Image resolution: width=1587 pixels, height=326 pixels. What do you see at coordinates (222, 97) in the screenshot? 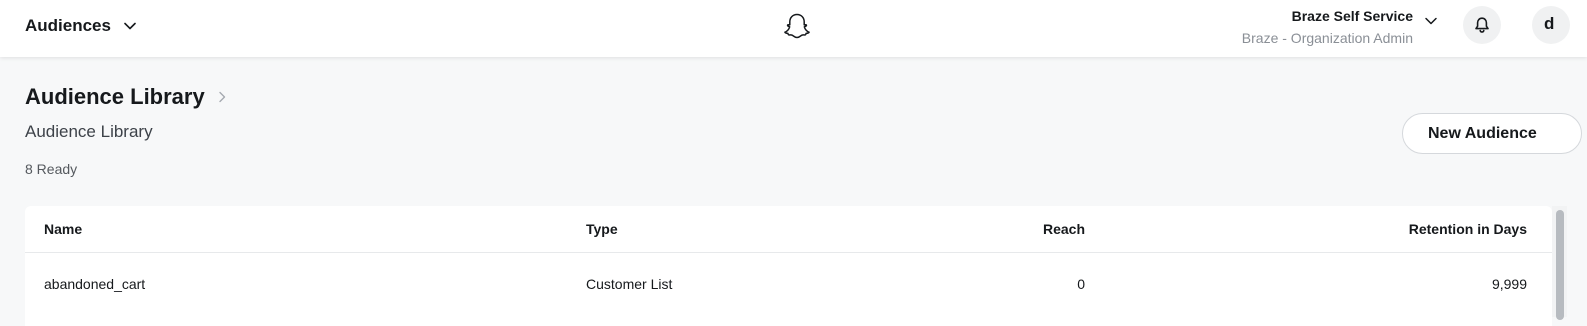
I see `chevron-right-icon` at bounding box center [222, 97].